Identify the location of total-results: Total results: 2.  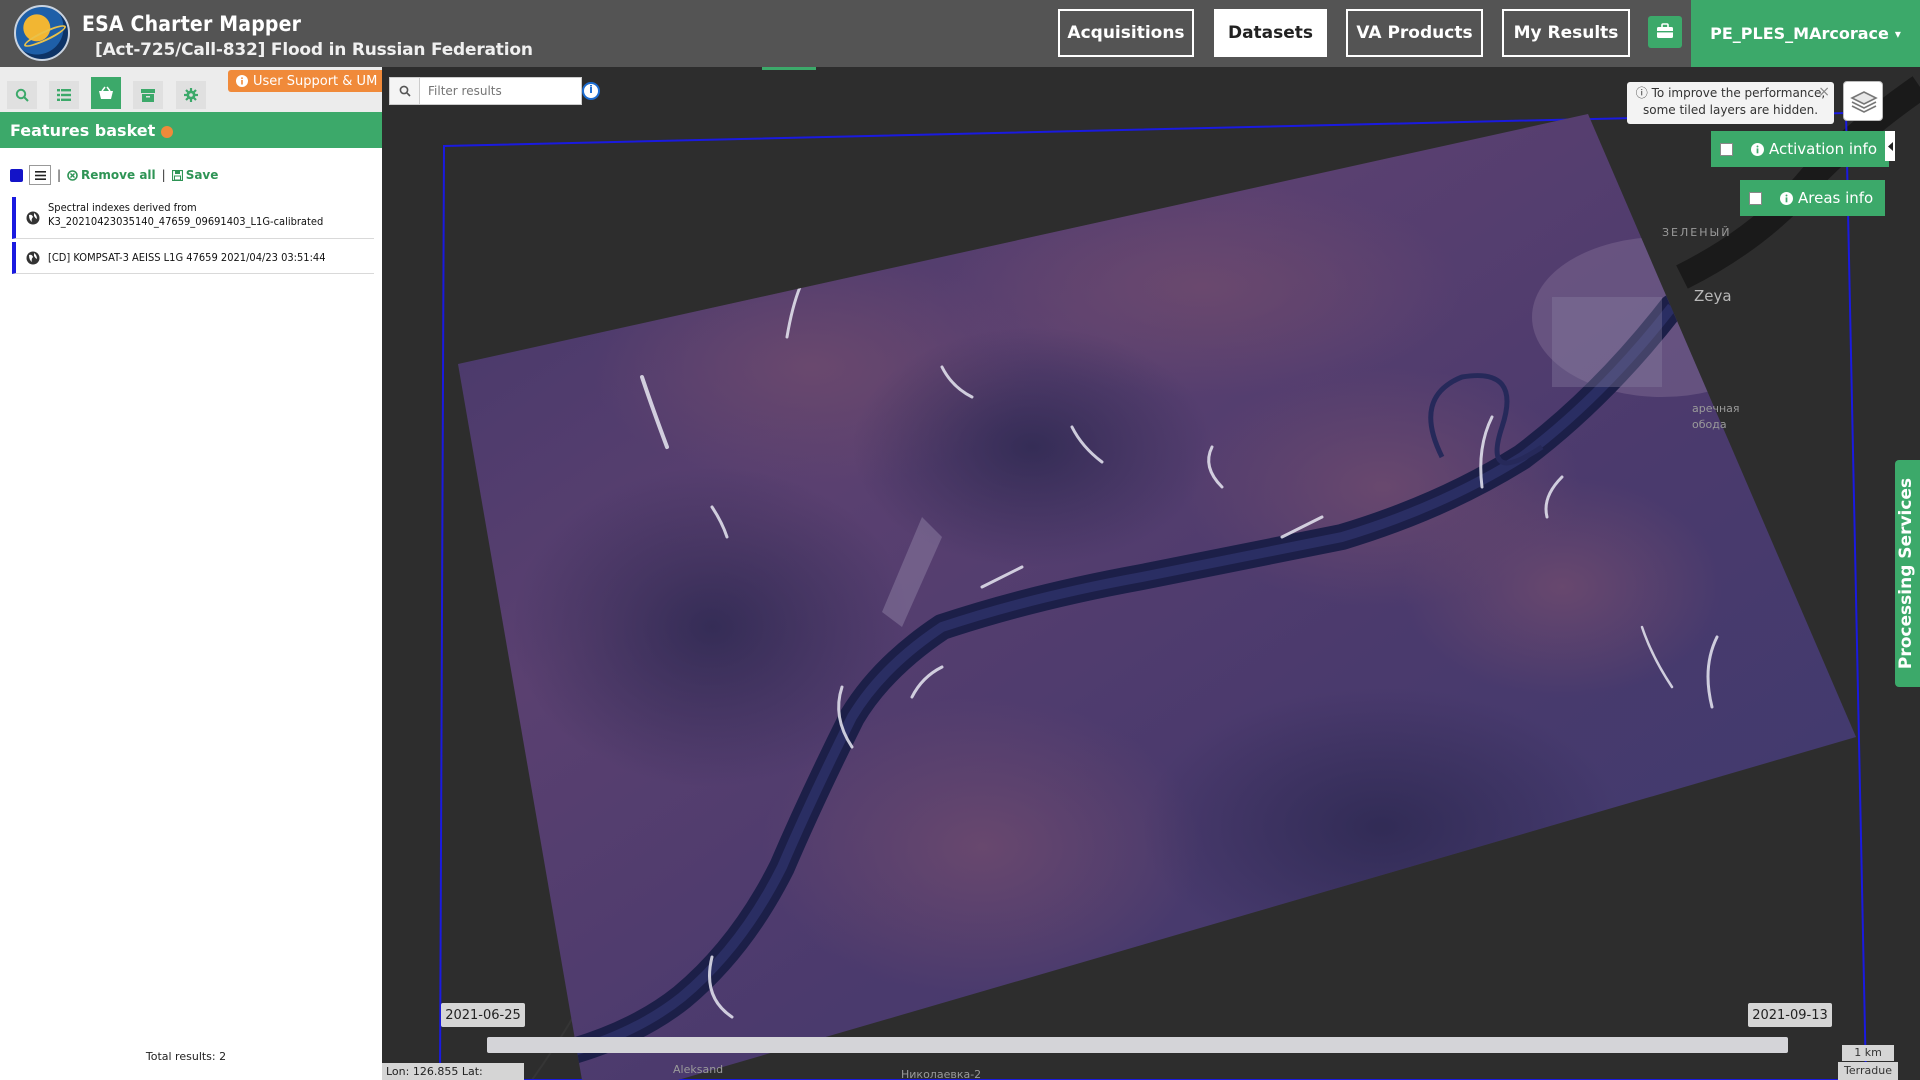
(186, 1056).